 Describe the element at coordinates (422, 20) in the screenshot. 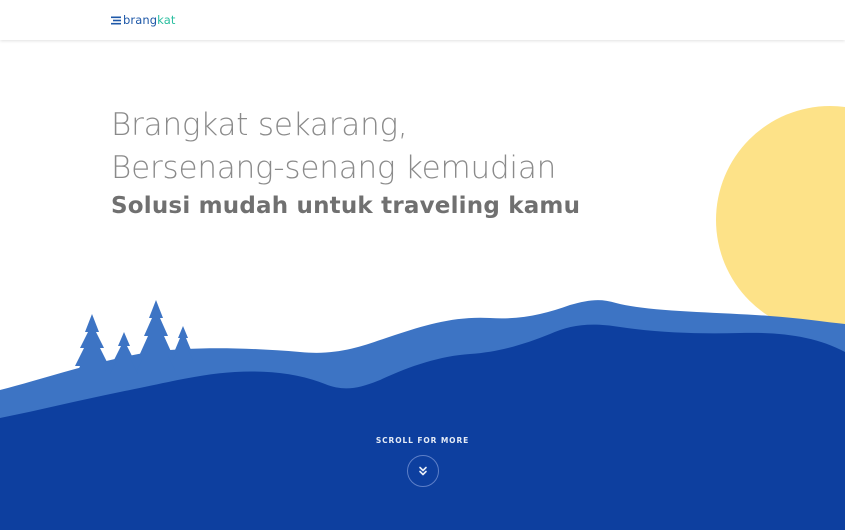

I see `top-navbar: brangkat` at that location.